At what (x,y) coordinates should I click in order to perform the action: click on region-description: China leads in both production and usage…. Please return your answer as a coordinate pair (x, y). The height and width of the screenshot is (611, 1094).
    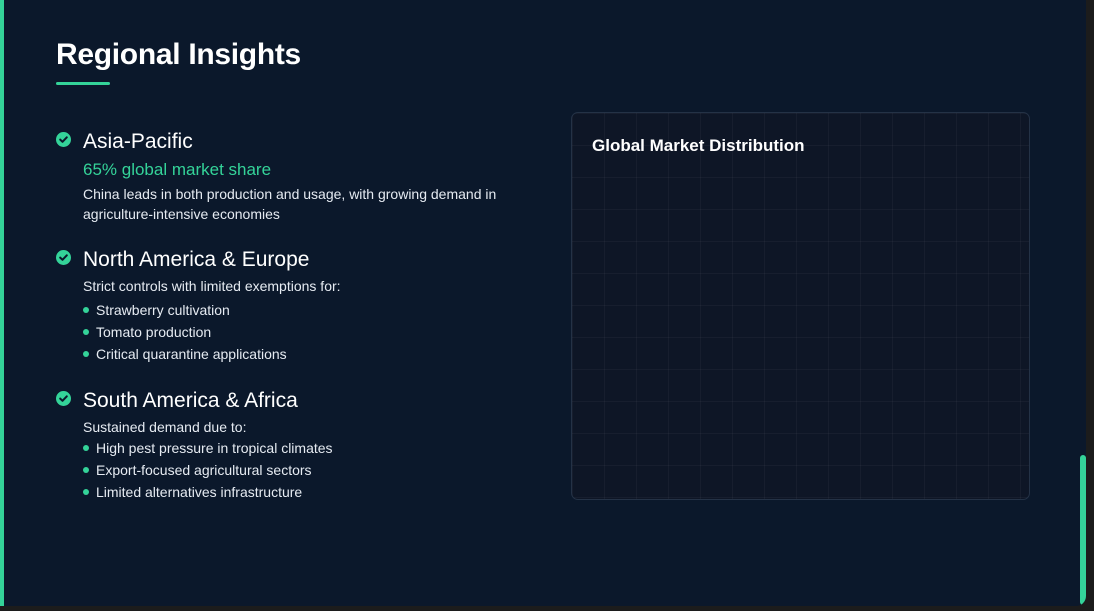
    Looking at the image, I should click on (290, 204).